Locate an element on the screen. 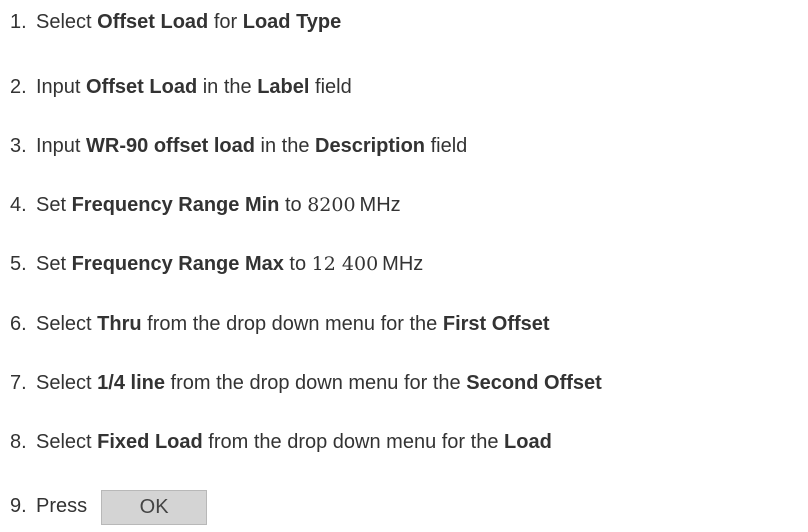  step-number: 4. is located at coordinates (18, 205).